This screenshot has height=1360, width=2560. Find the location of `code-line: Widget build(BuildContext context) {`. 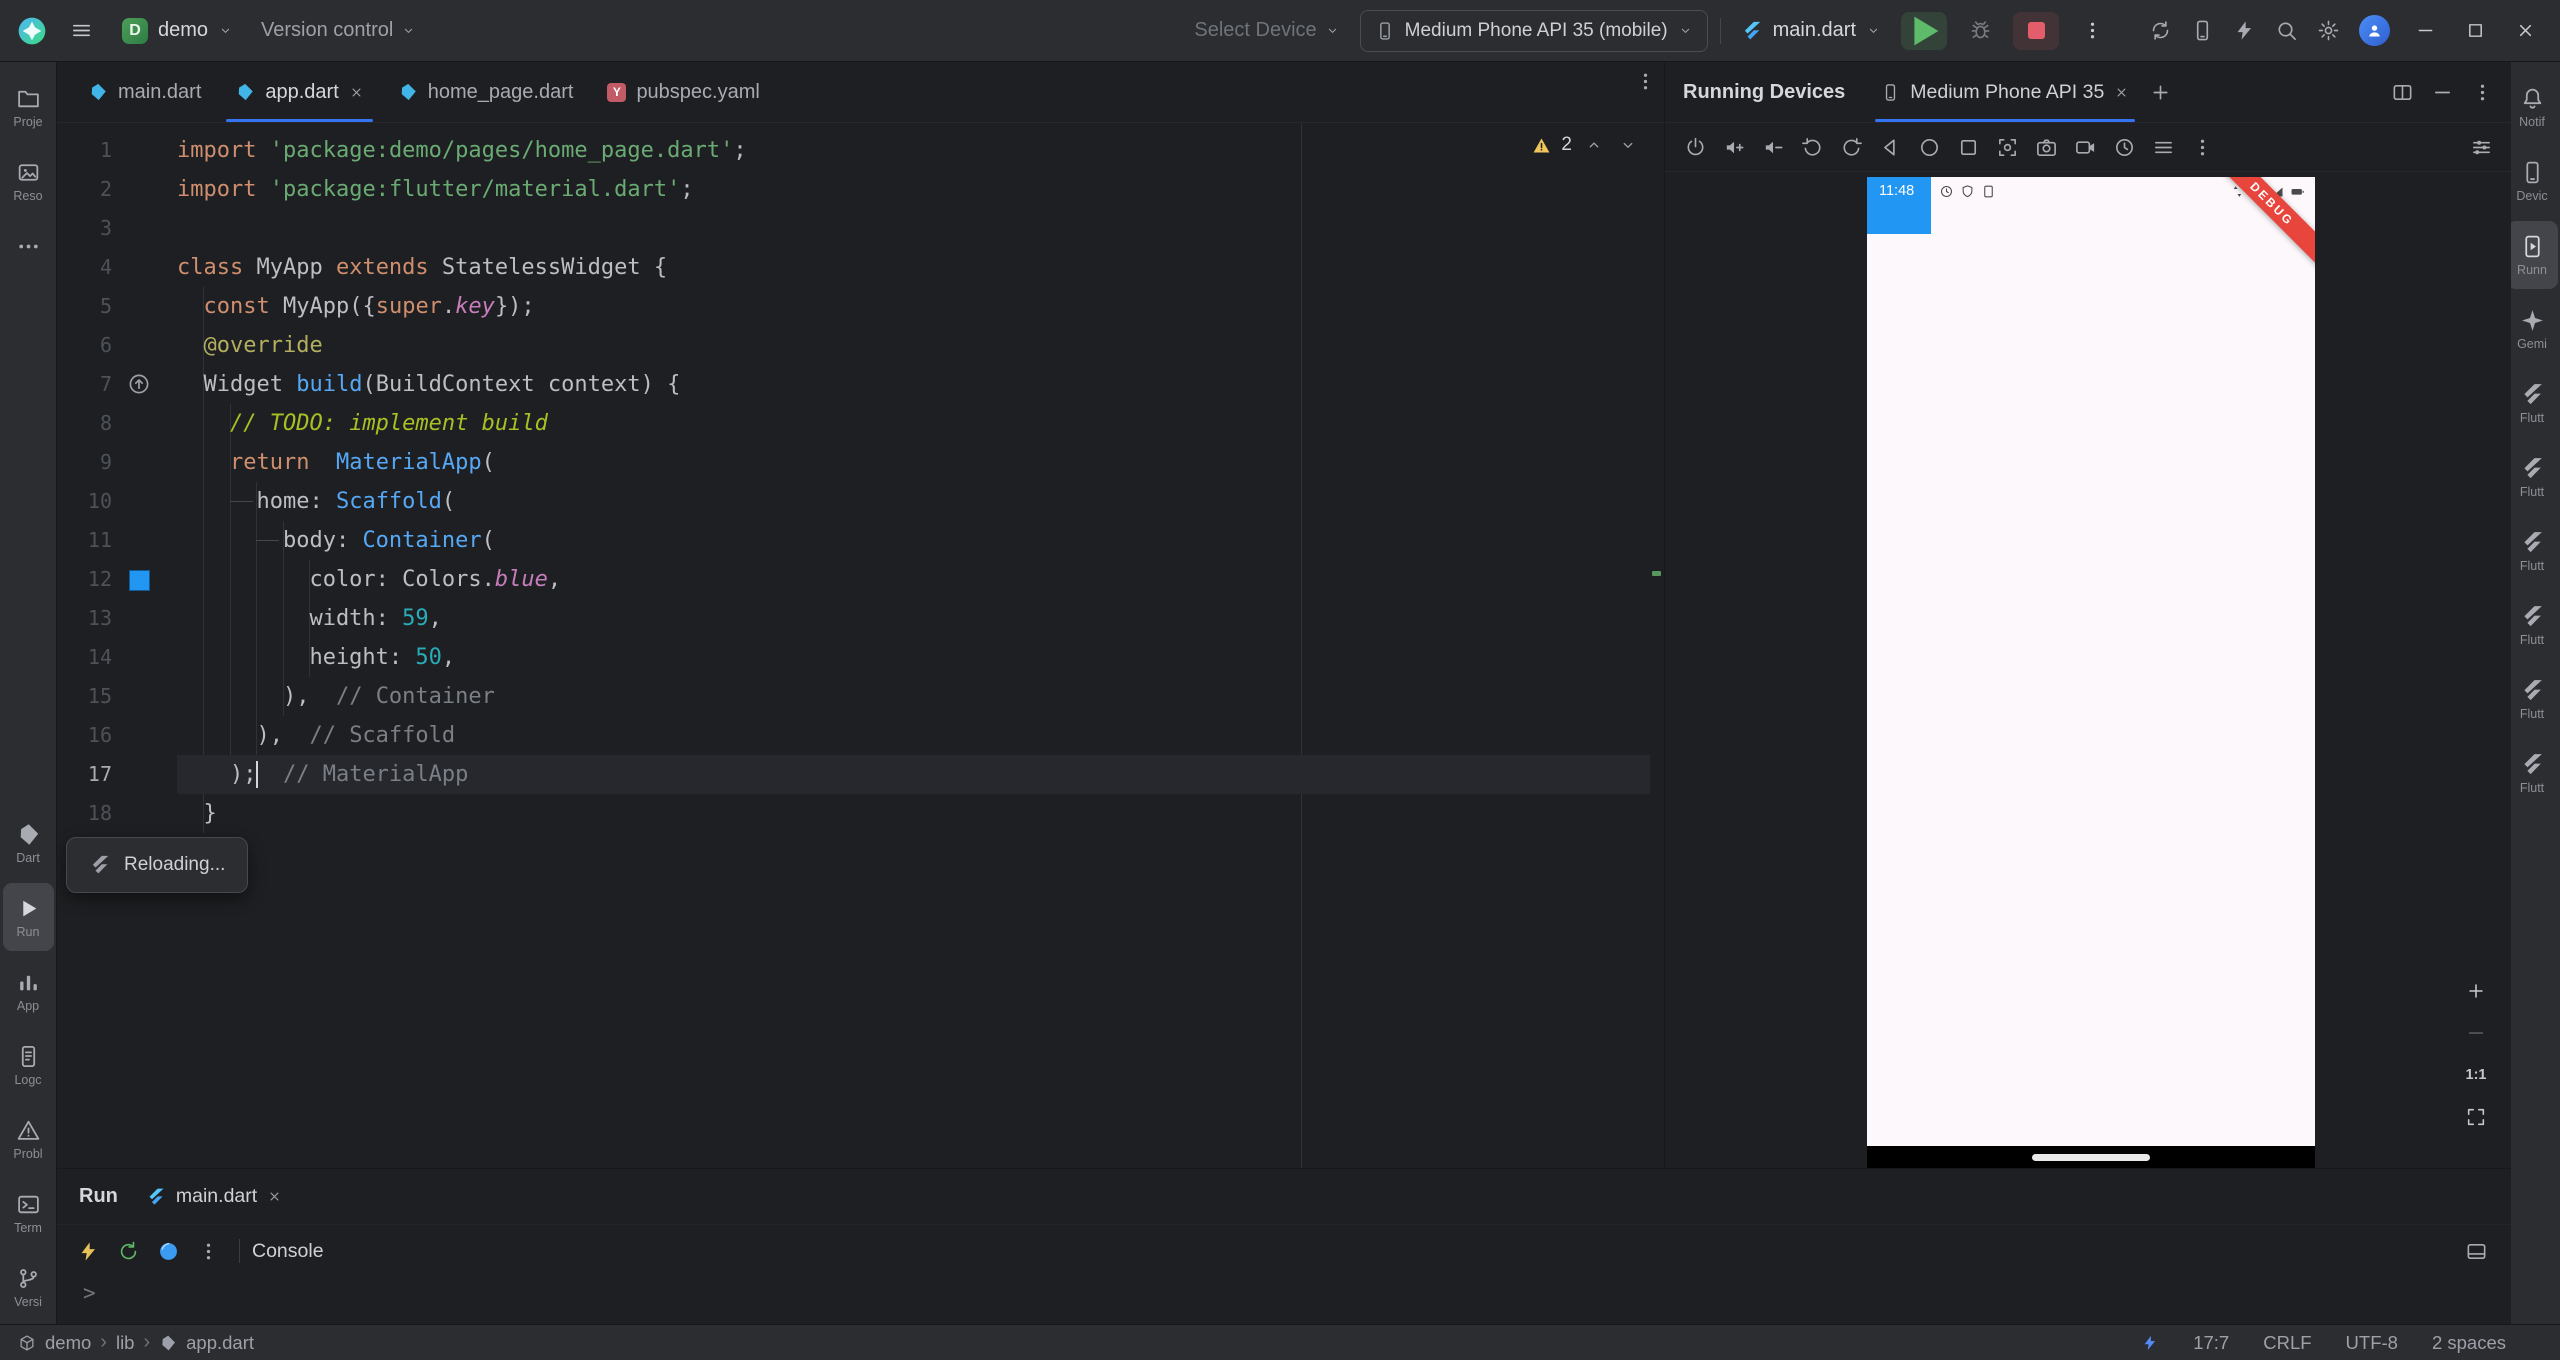

code-line: Widget build(BuildContext context) { is located at coordinates (913, 384).